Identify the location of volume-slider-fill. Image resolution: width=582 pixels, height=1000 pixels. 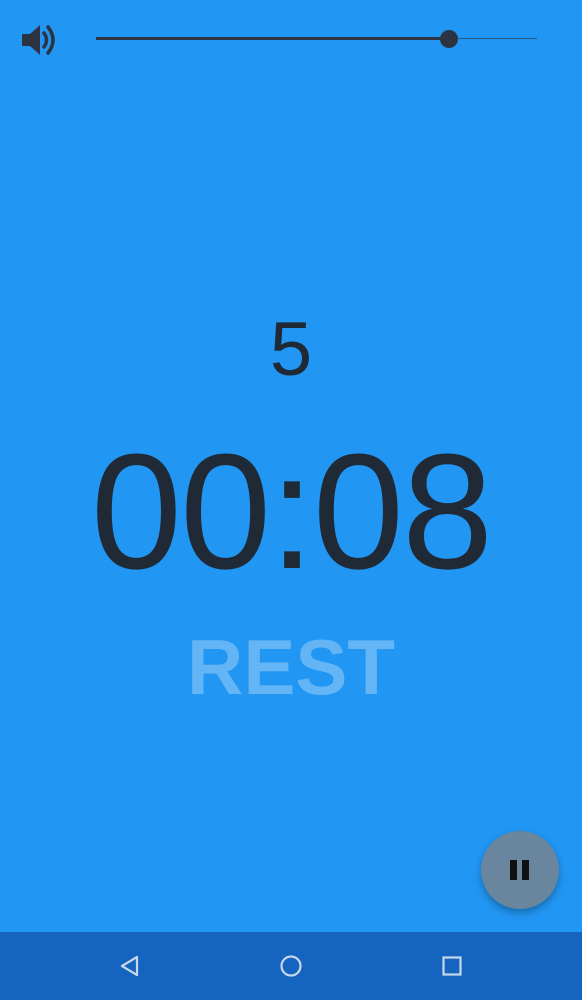
(272, 38).